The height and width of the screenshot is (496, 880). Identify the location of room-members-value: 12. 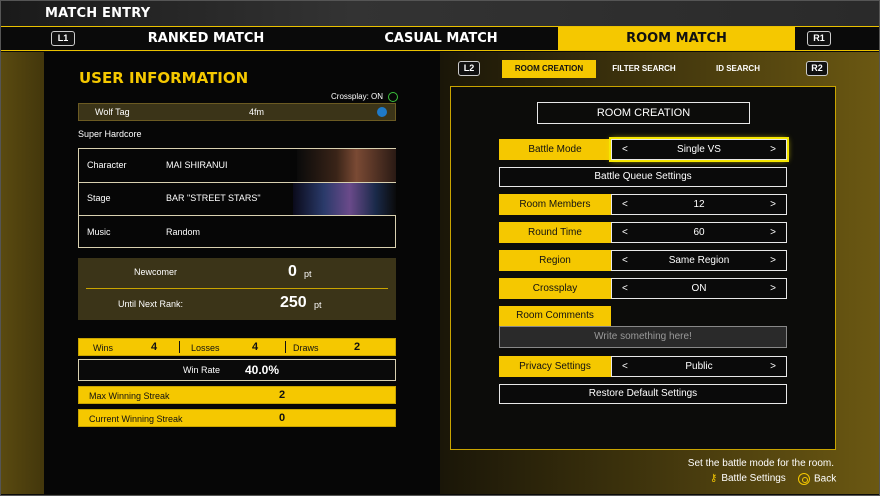
(699, 204).